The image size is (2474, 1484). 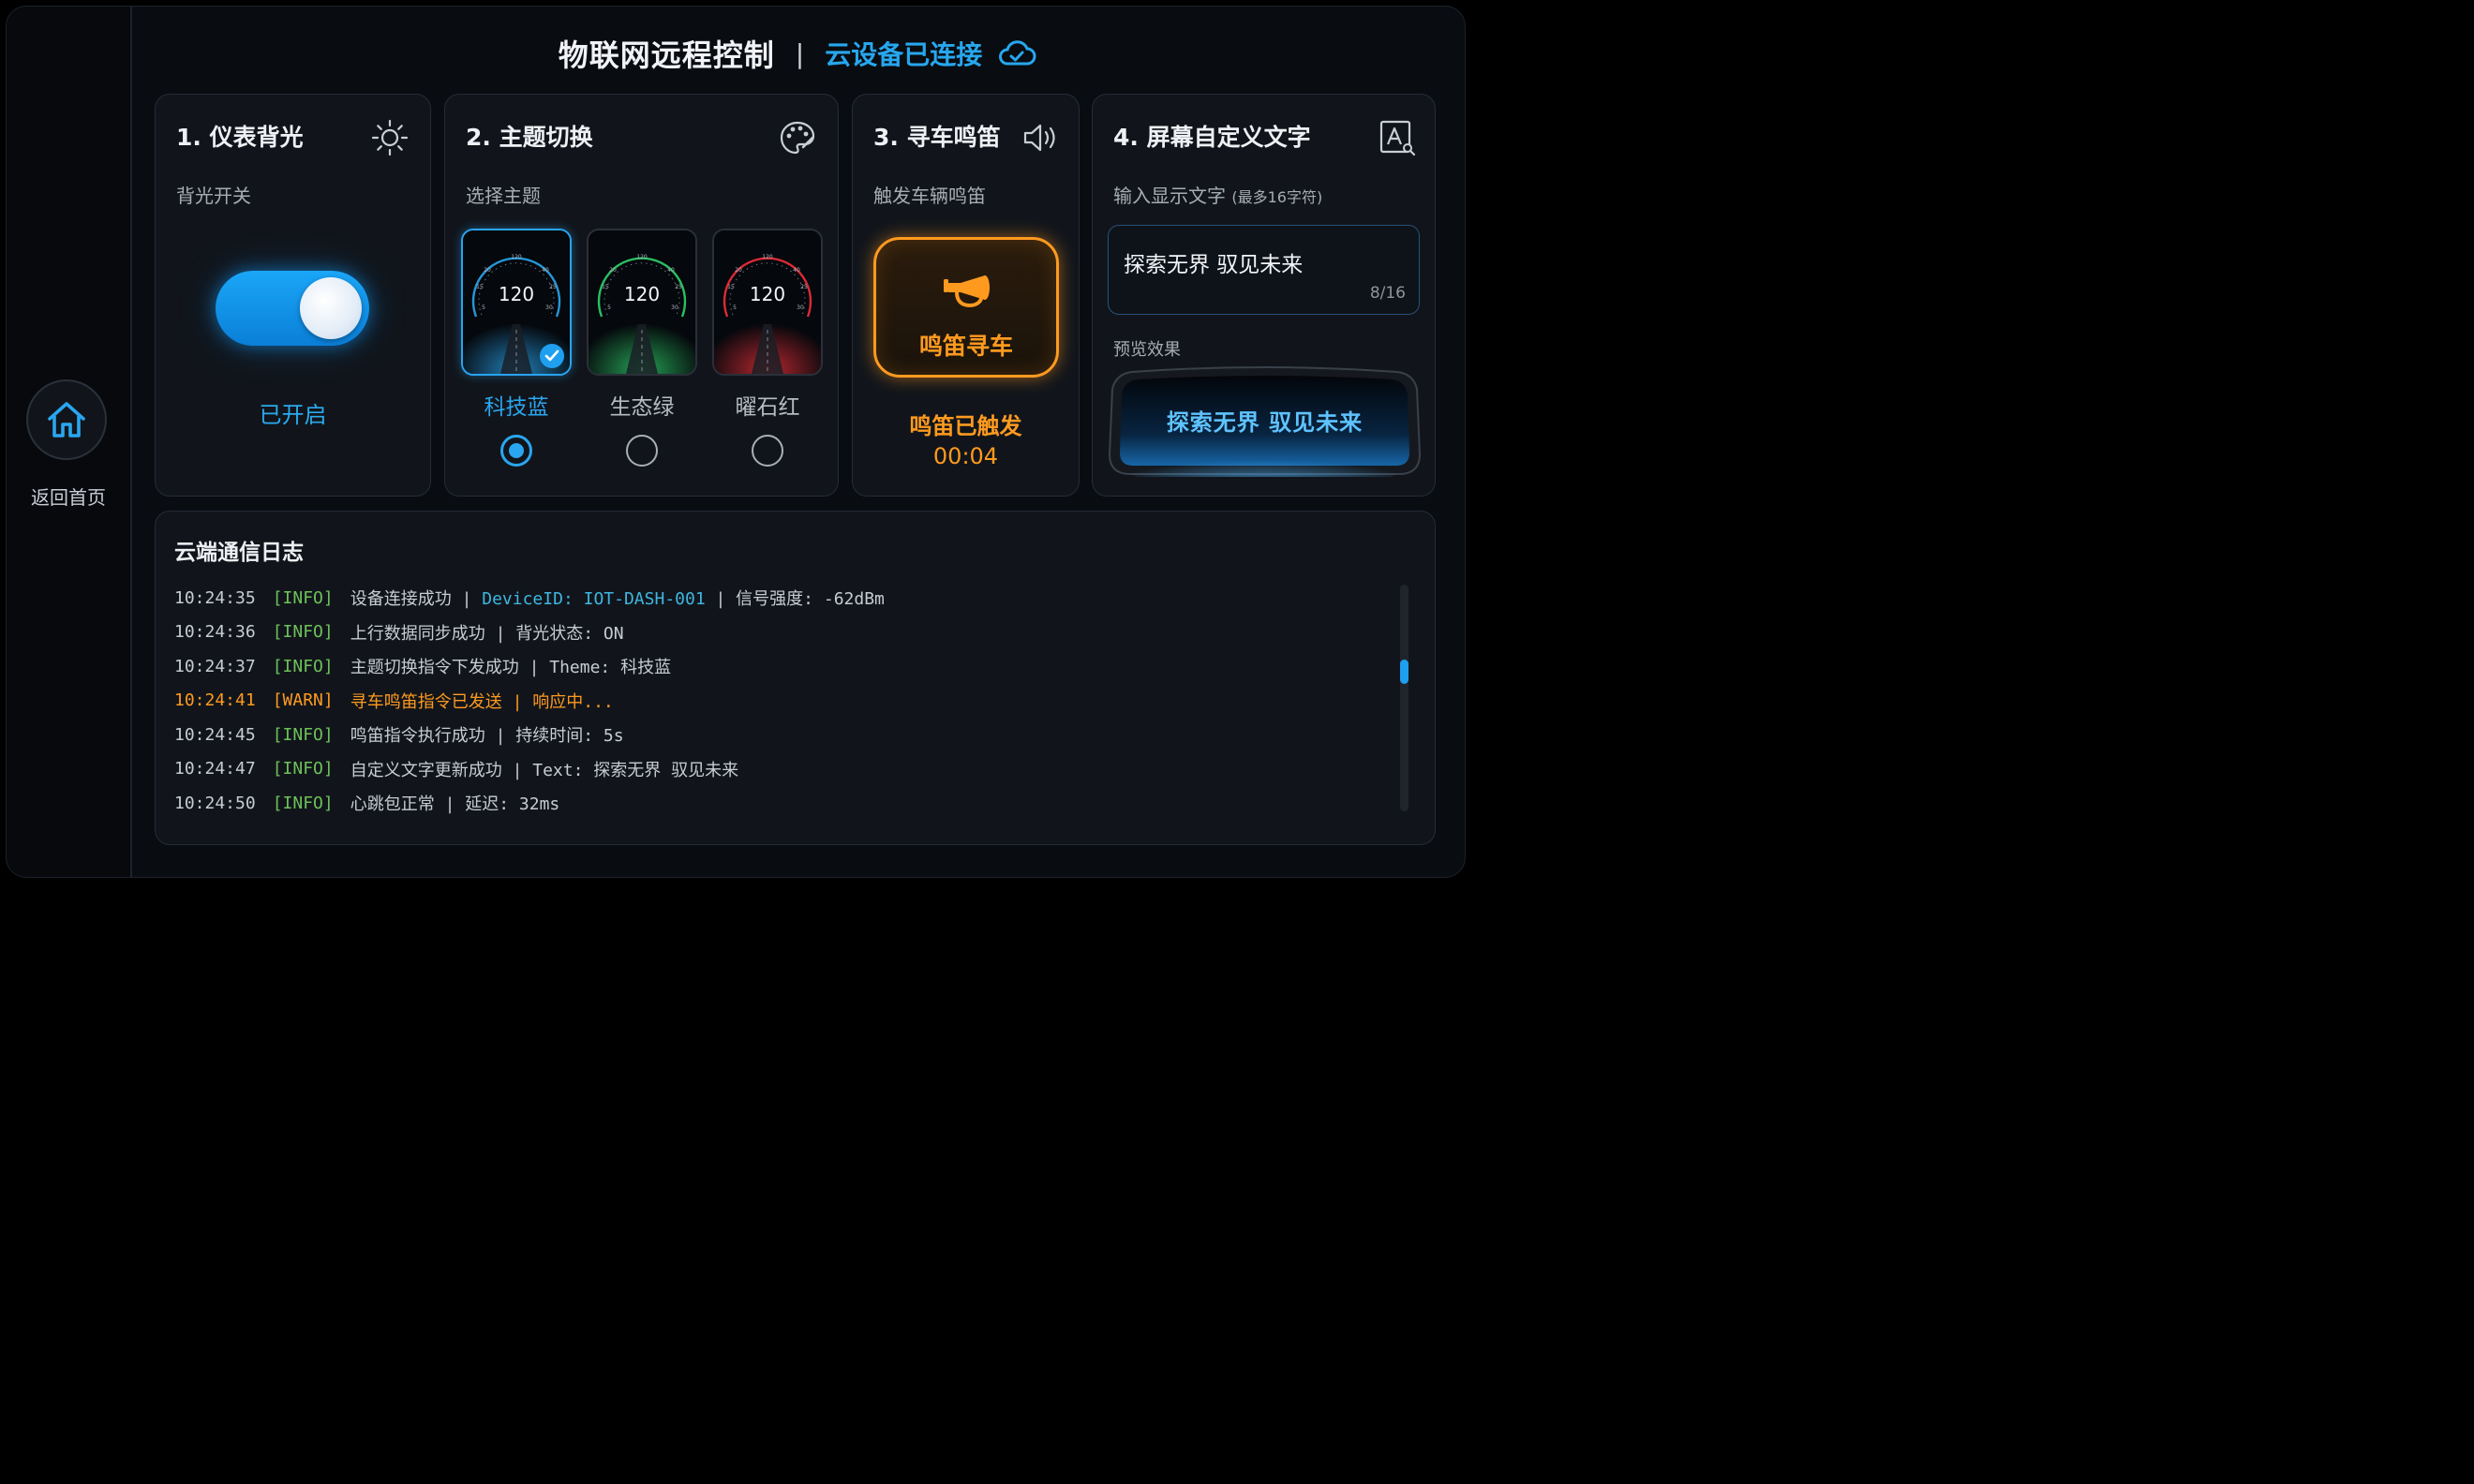 I want to click on horn-title: 3. 寻车鸣笛, so click(x=937, y=137).